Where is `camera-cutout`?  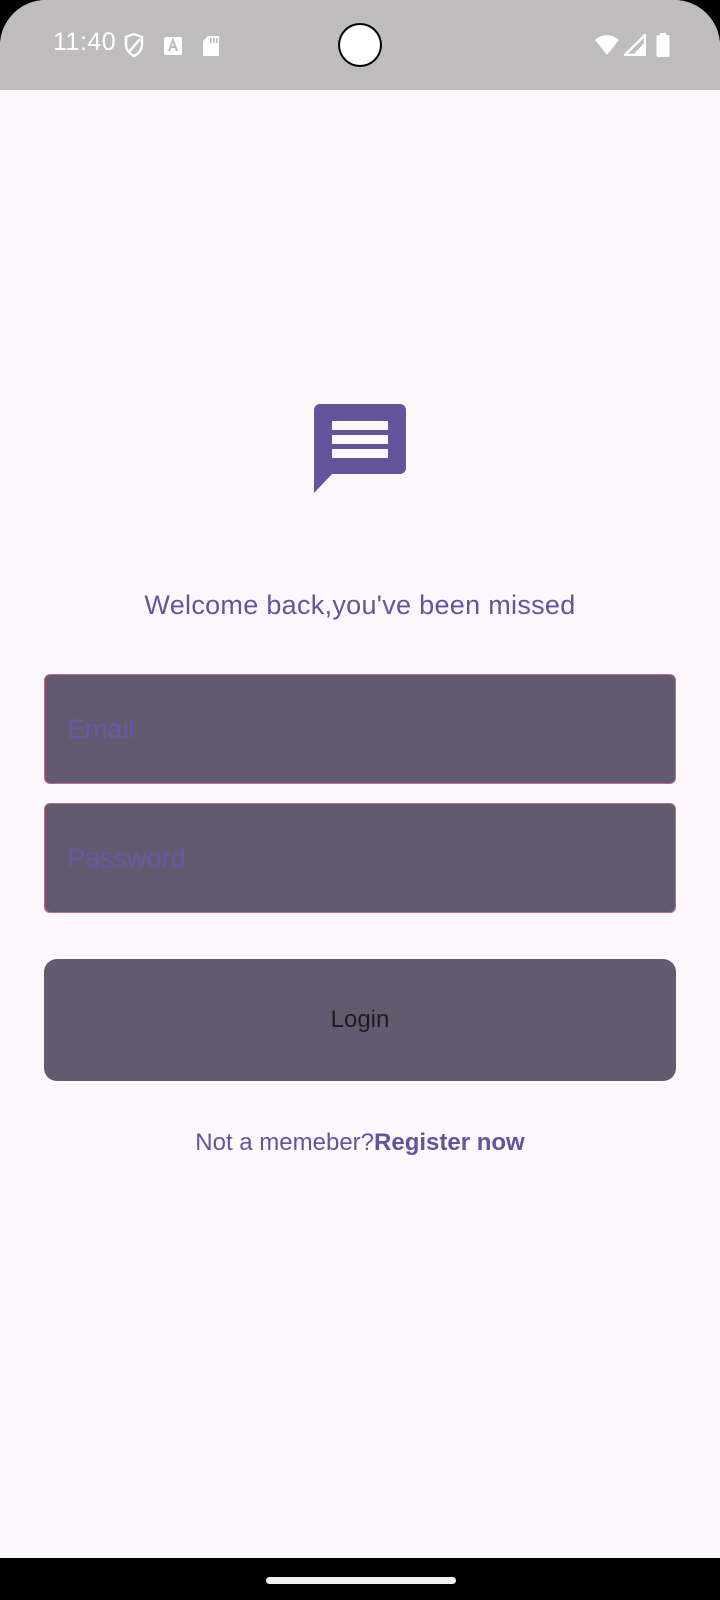 camera-cutout is located at coordinates (360, 45).